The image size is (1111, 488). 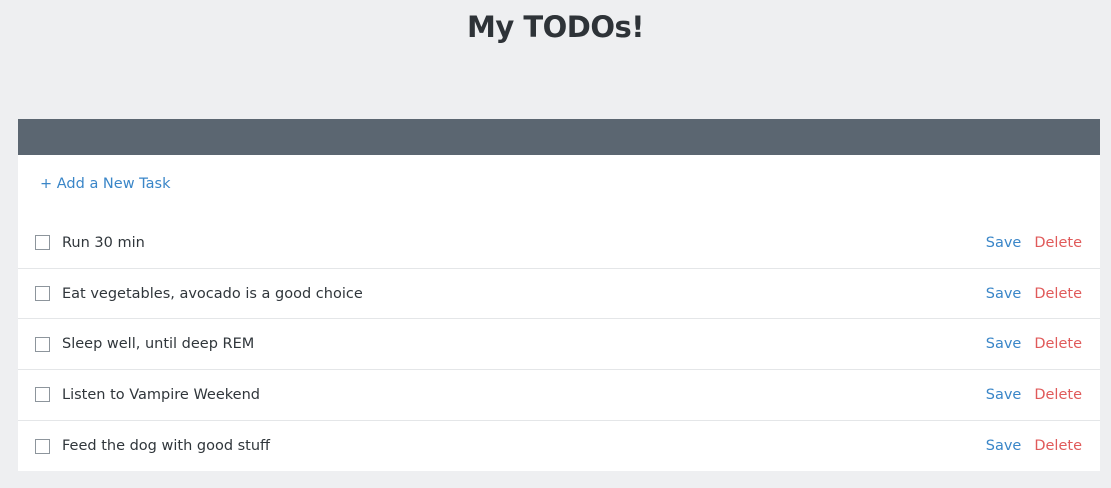 I want to click on page-title: My TODOs!, so click(x=555, y=27).